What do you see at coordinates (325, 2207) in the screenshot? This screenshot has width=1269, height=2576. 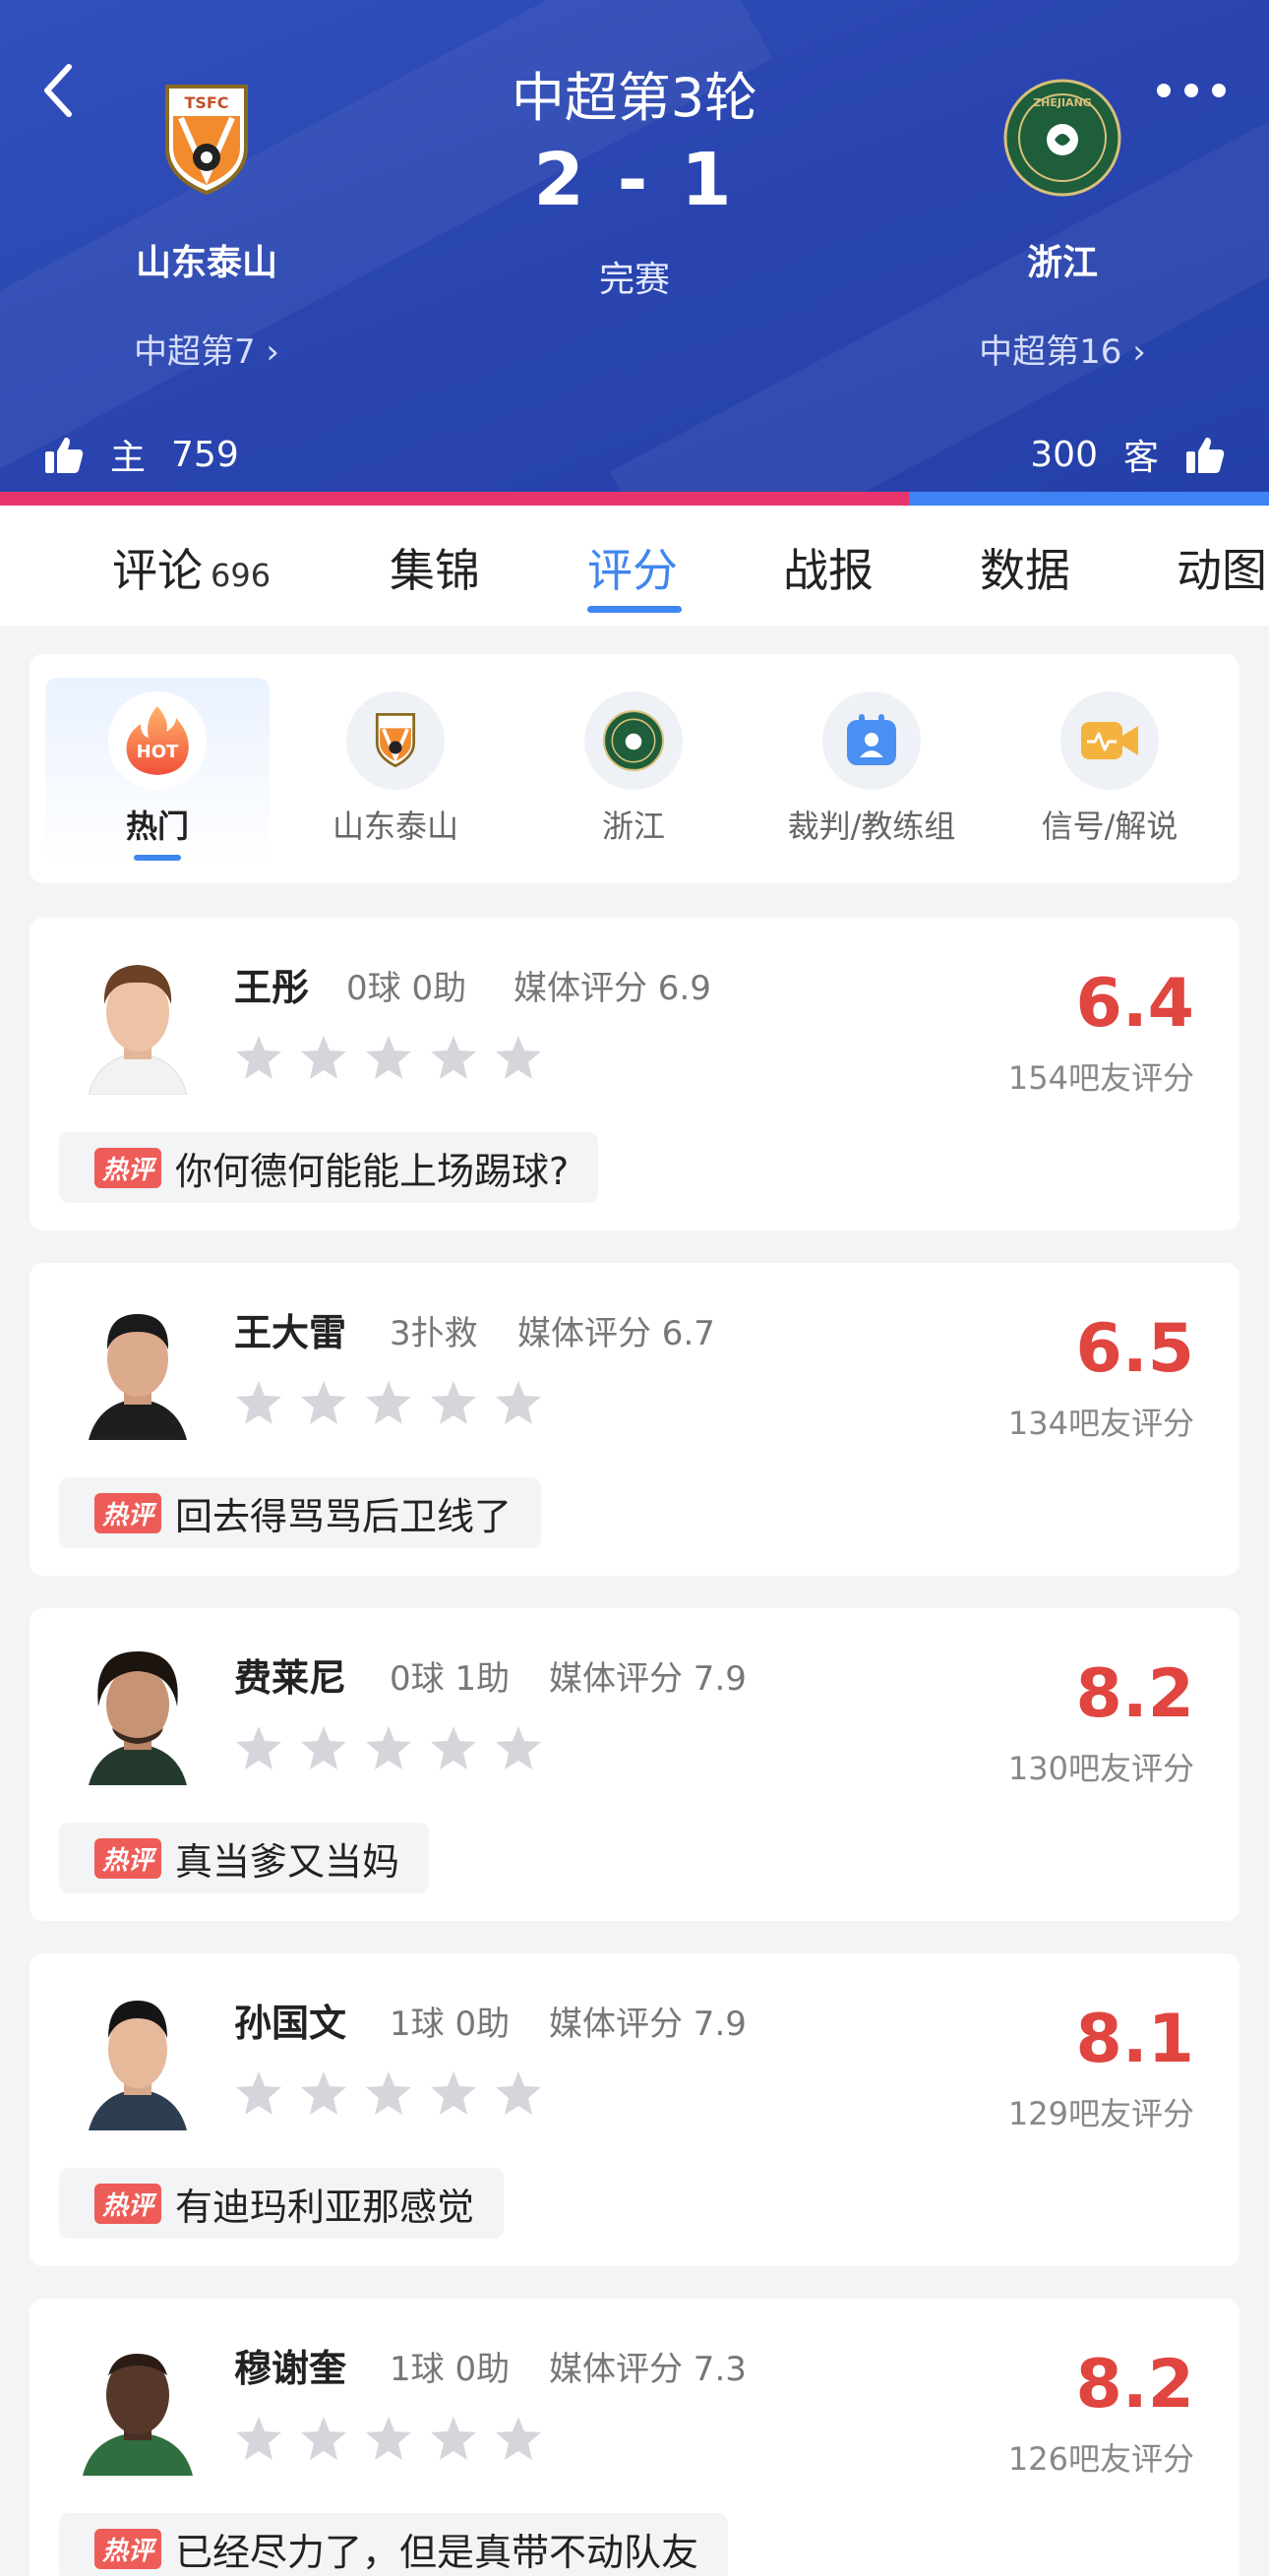 I see `hot-comment-text: 有迪玛利亚那感觉` at bounding box center [325, 2207].